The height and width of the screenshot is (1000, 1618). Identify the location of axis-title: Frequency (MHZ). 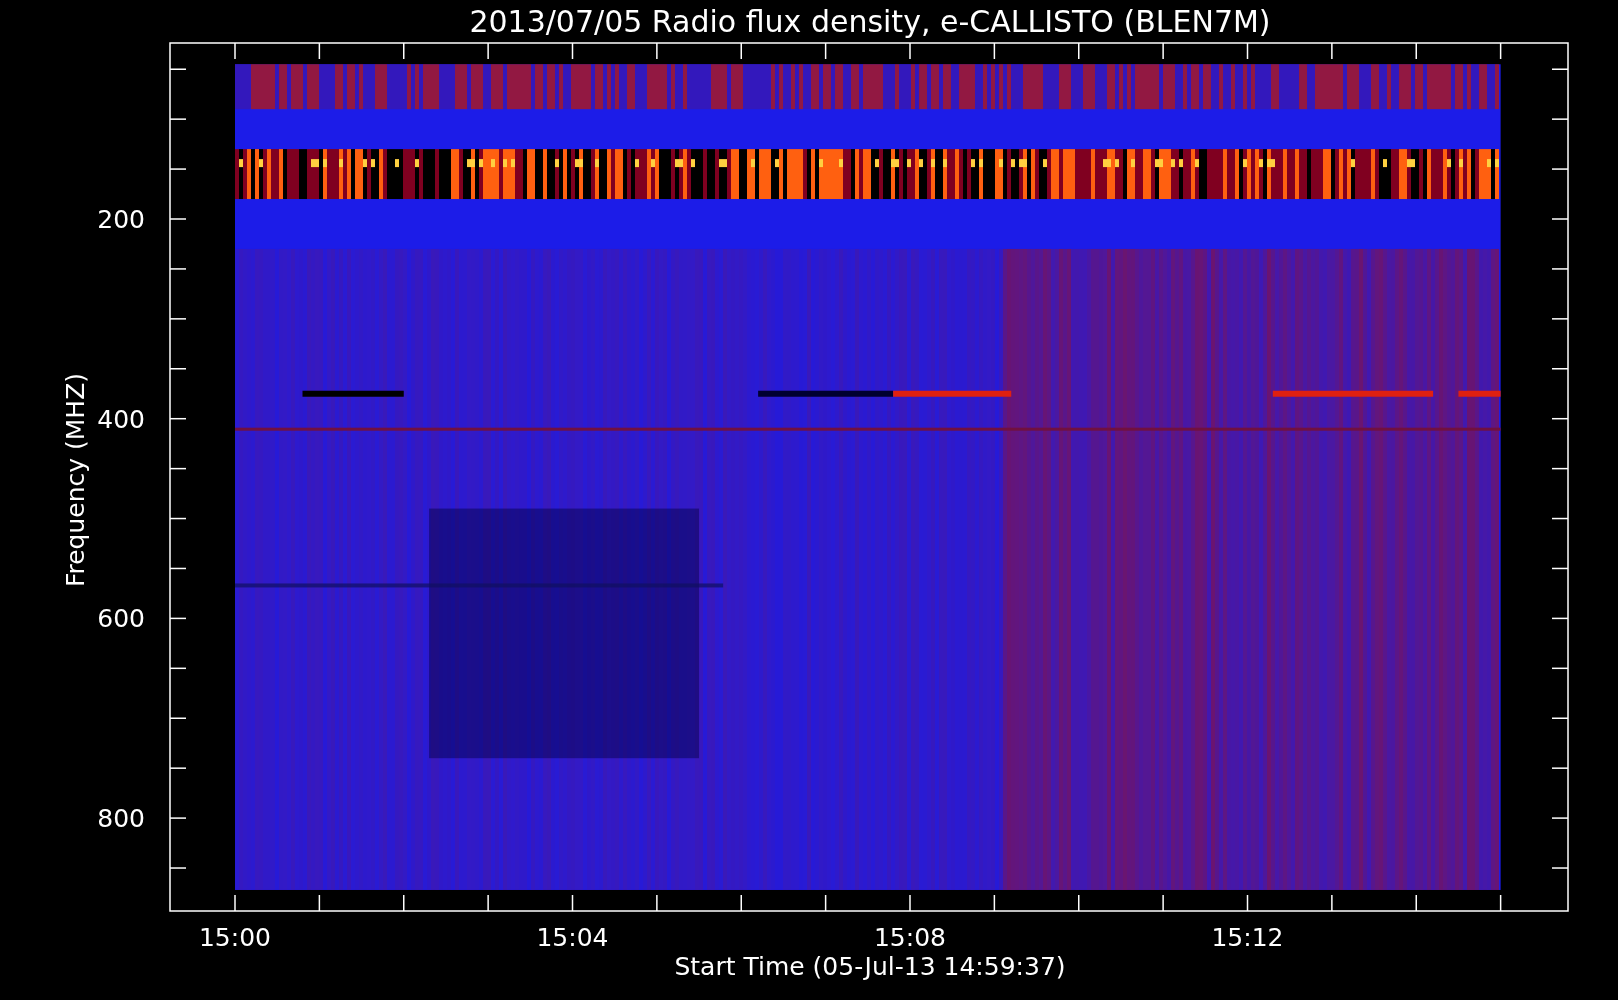
(75, 480).